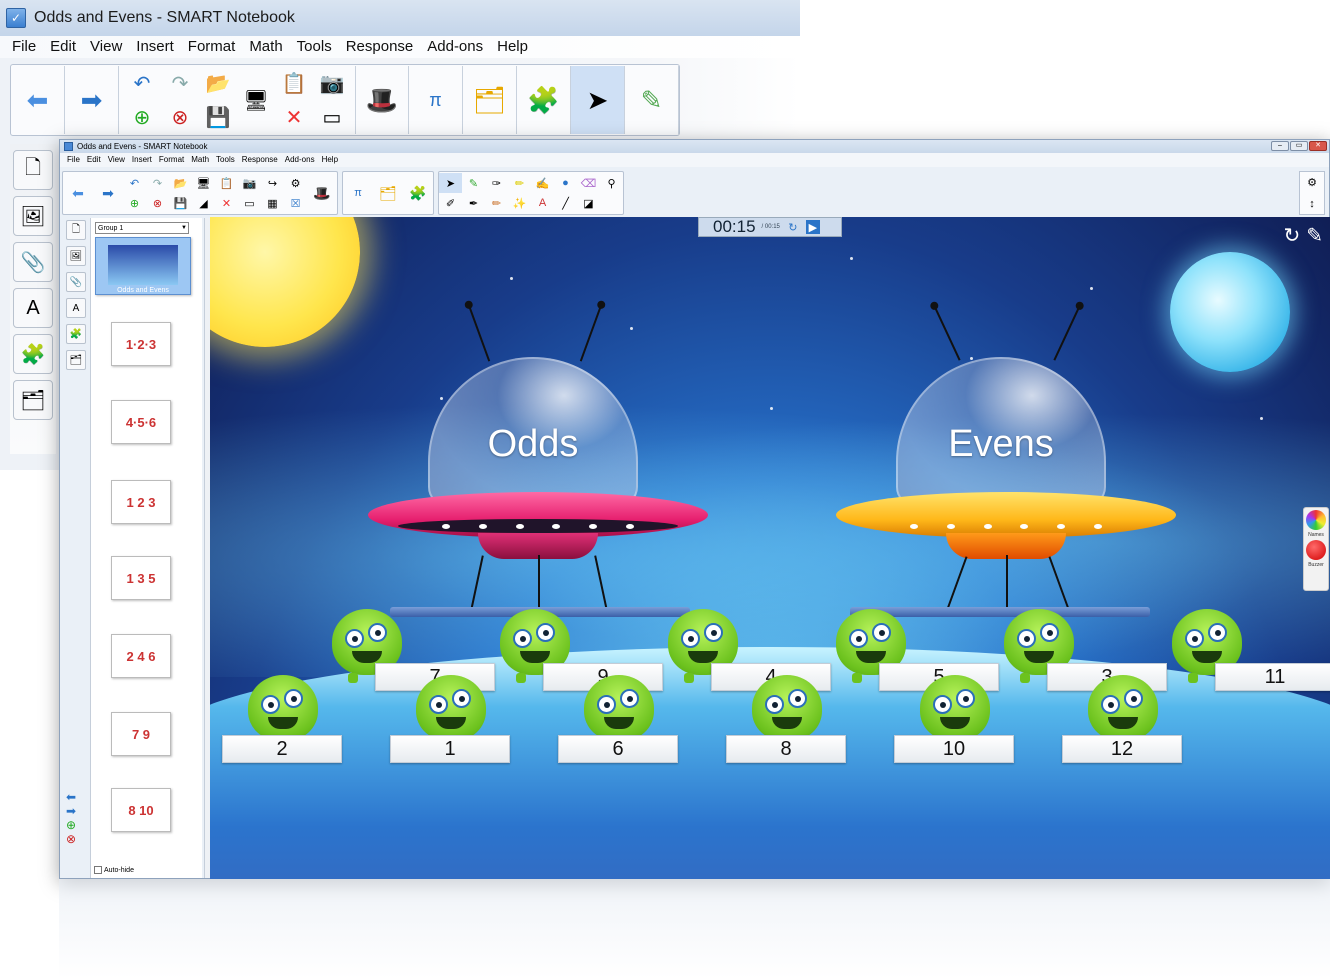  What do you see at coordinates (200, 160) in the screenshot?
I see `inner-menu-math: Math` at bounding box center [200, 160].